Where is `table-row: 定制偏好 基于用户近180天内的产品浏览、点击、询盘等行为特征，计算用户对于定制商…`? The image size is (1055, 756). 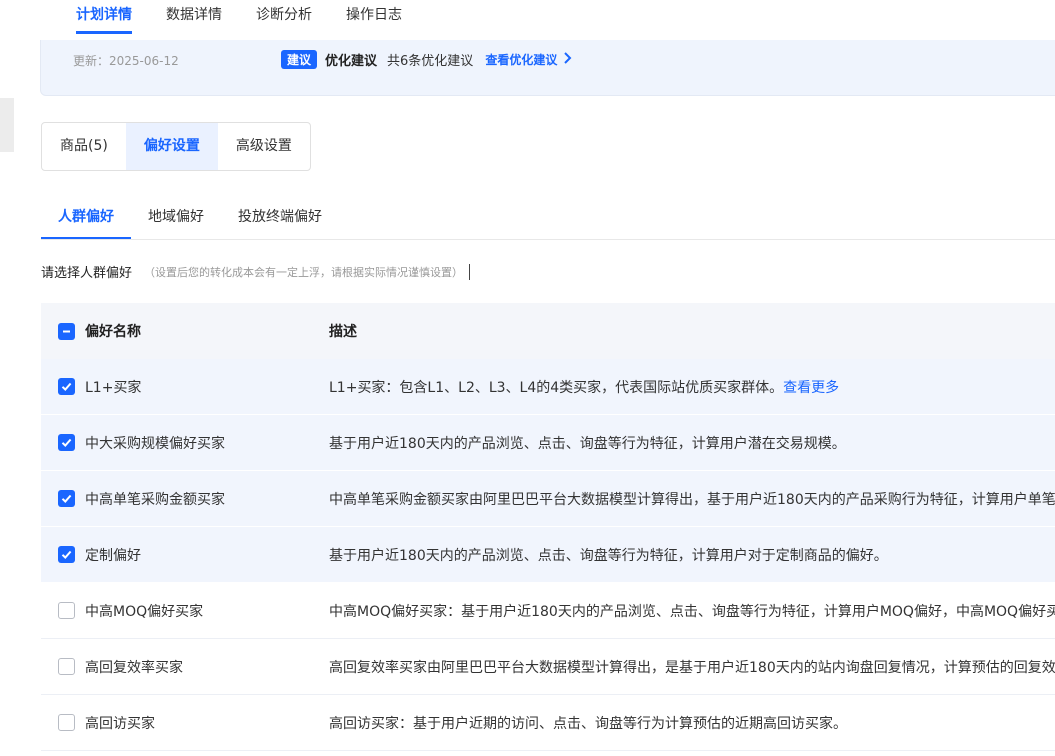
table-row: 定制偏好 基于用户近180天内的产品浏览、点击、询盘等行为特征，计算用户对于定制商… is located at coordinates (548, 555).